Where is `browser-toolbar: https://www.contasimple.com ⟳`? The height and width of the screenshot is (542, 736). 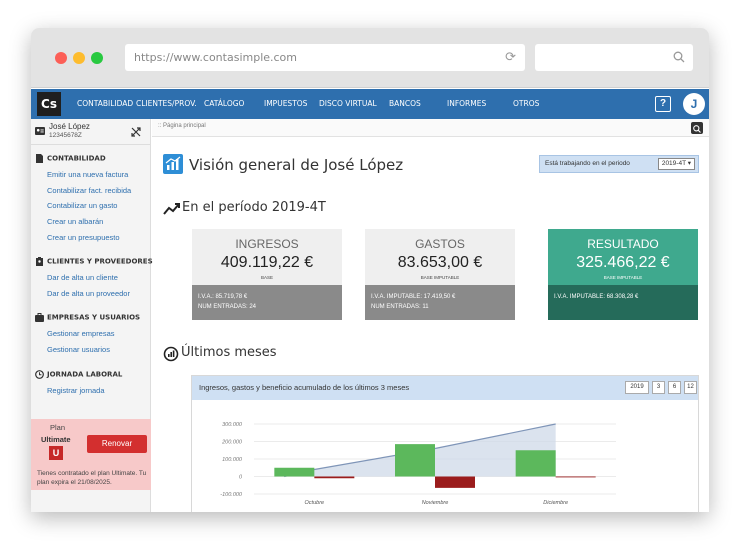 browser-toolbar: https://www.contasimple.com ⟳ is located at coordinates (370, 58).